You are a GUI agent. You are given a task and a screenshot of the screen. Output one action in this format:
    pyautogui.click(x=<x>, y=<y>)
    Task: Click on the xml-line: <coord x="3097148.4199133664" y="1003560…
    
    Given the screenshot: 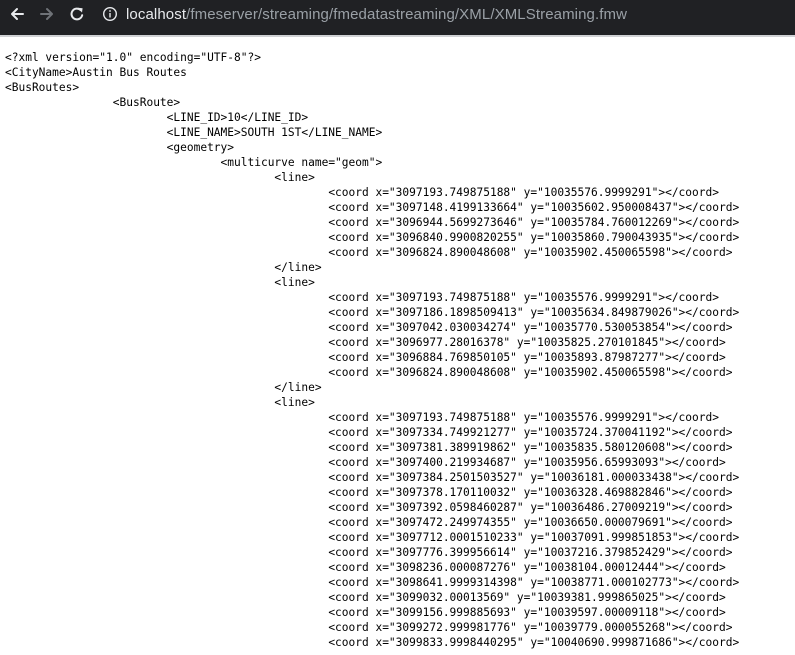 What is the action you would take?
    pyautogui.click(x=372, y=207)
    